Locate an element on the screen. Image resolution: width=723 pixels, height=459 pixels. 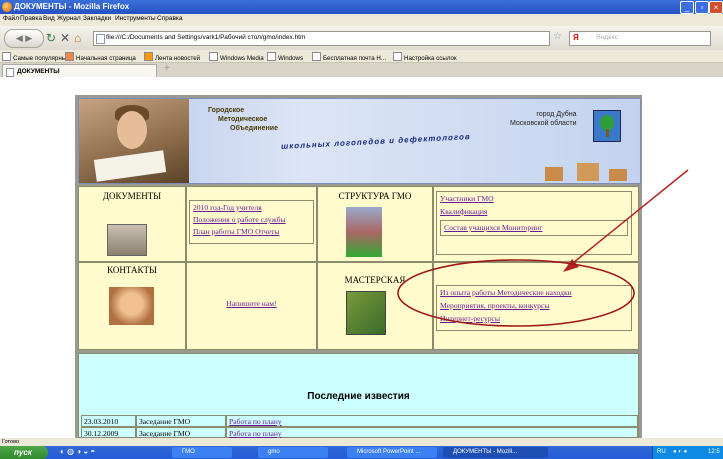
back-forward-button: ◀ ▶ is located at coordinates (24, 38).